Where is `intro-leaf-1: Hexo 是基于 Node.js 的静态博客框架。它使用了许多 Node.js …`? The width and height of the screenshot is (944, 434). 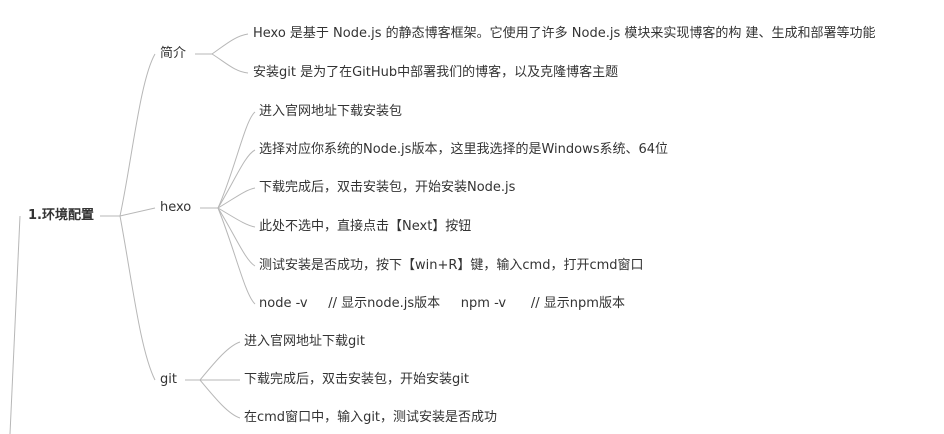 intro-leaf-1: Hexo 是基于 Node.js 的静态博客框架。它使用了许多 Node.js … is located at coordinates (564, 34).